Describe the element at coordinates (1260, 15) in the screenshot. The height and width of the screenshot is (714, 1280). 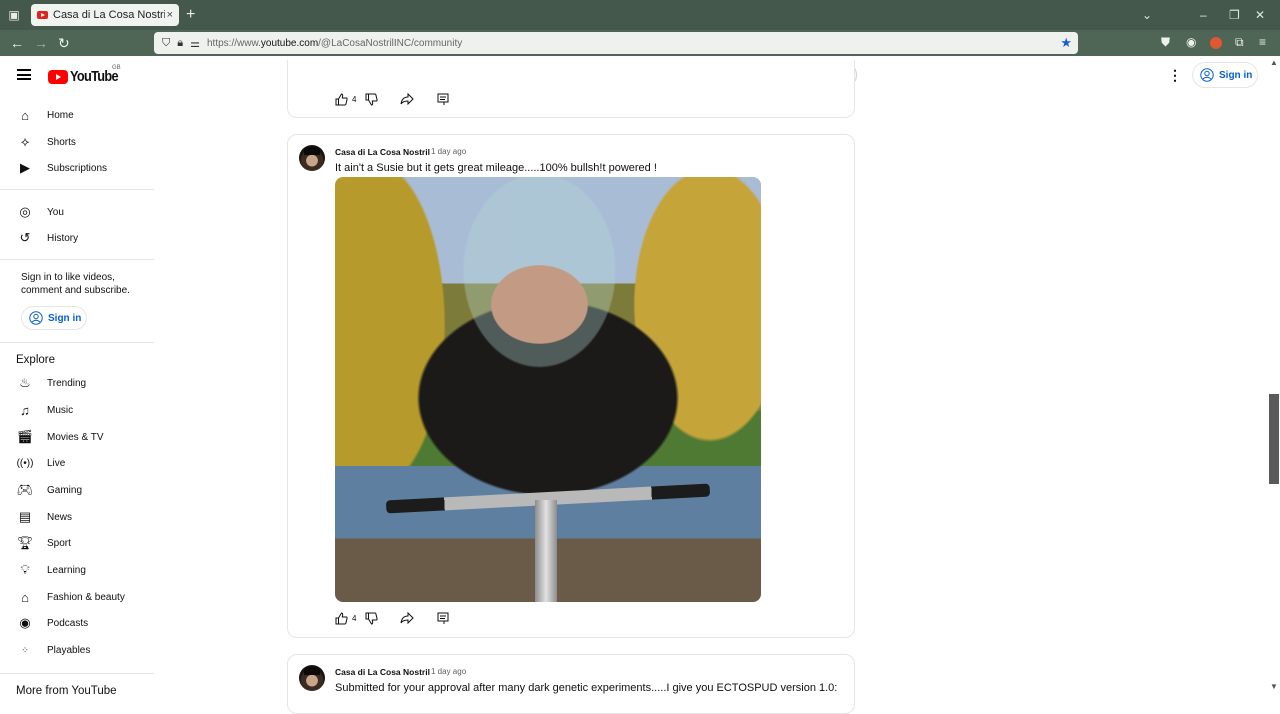
I see `close-window-icon: ✕` at that location.